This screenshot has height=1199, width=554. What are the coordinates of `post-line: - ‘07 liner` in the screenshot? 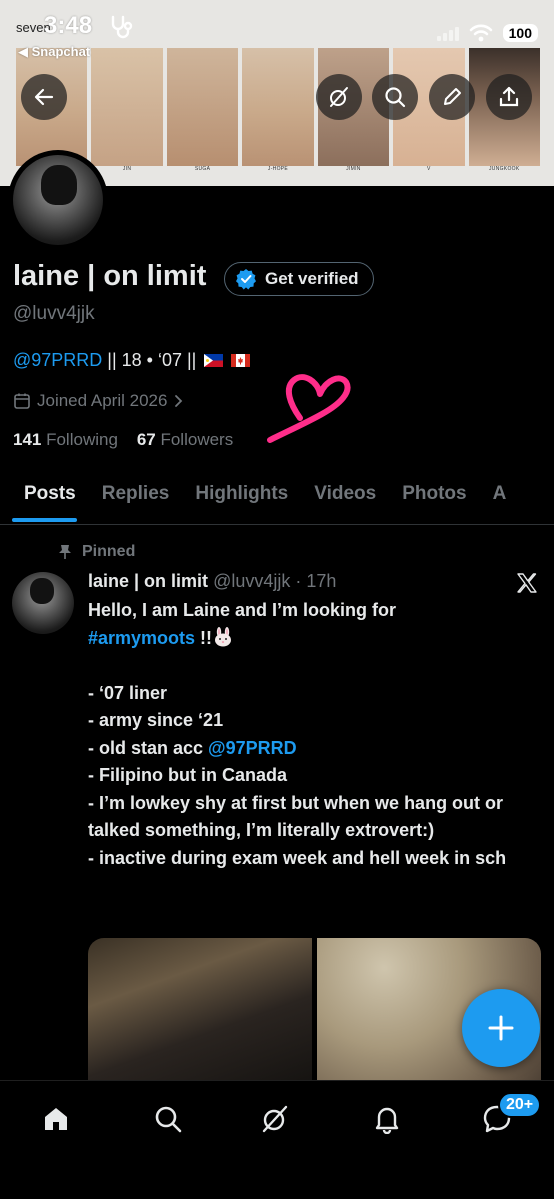 It's located at (128, 692).